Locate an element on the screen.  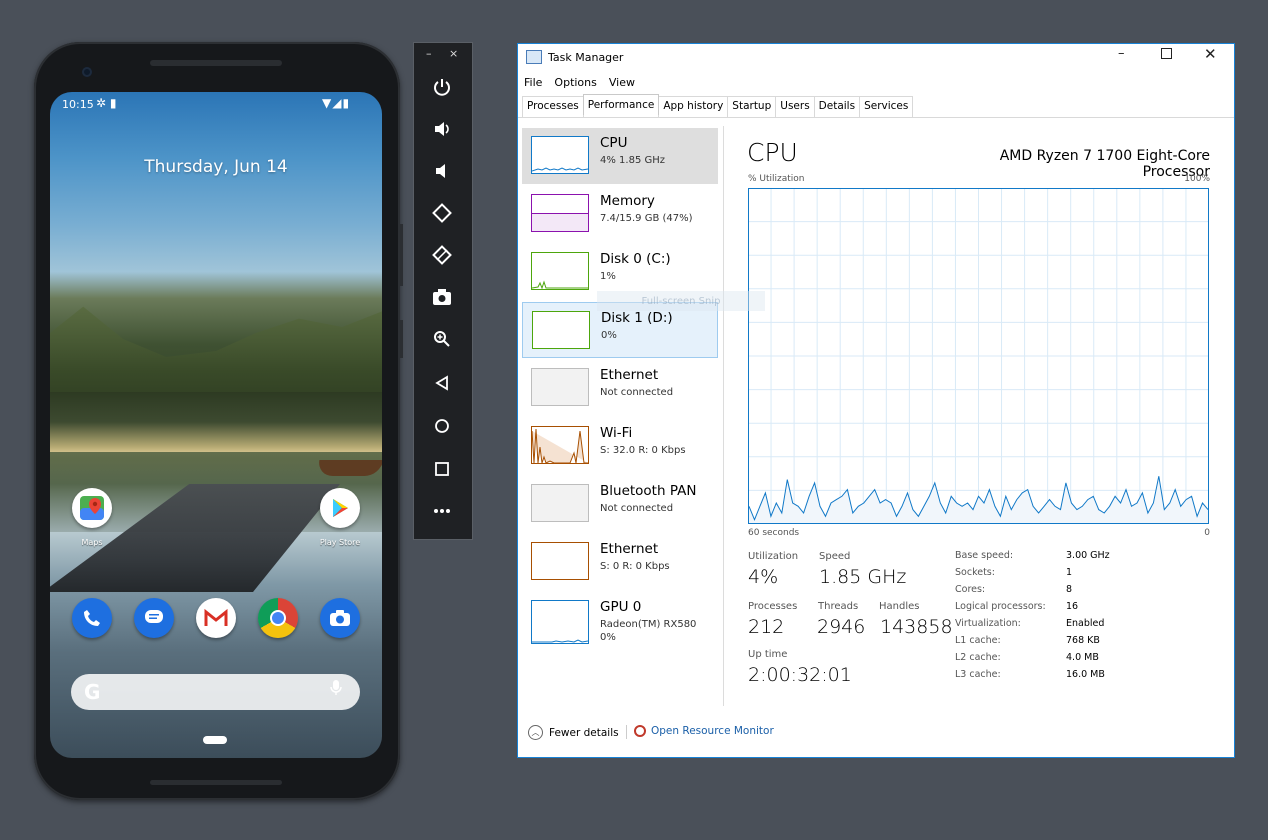
sidebar-disk0-name: Disk 0 (C:) is located at coordinates (635, 259).